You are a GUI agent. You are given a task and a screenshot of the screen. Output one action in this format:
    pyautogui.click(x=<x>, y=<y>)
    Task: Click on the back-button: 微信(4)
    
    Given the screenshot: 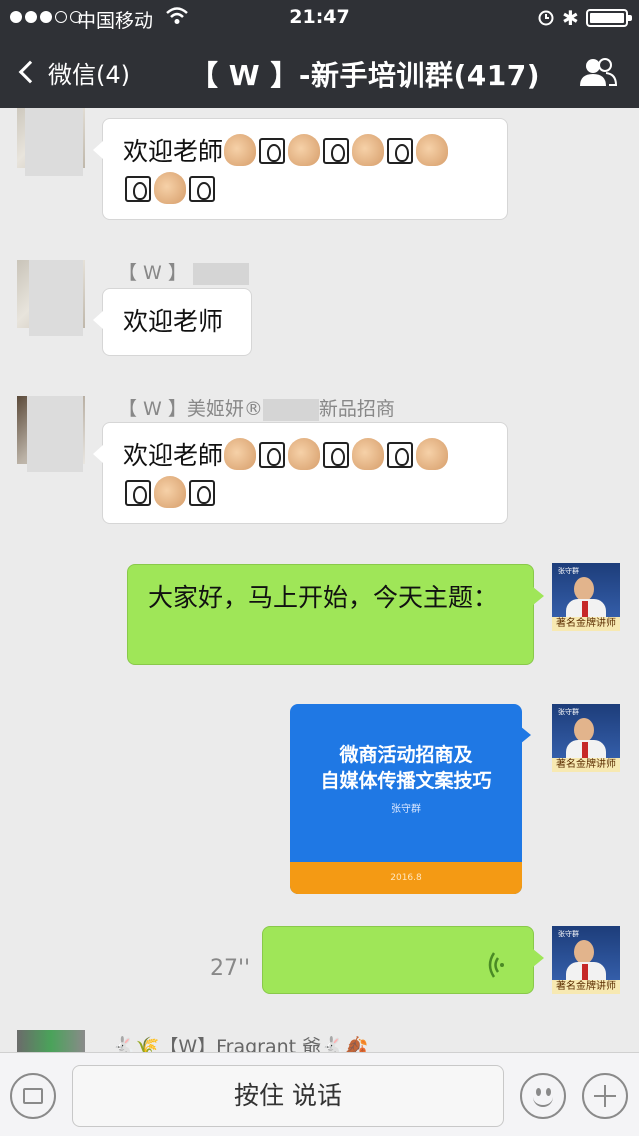 What is the action you would take?
    pyautogui.click(x=73, y=72)
    